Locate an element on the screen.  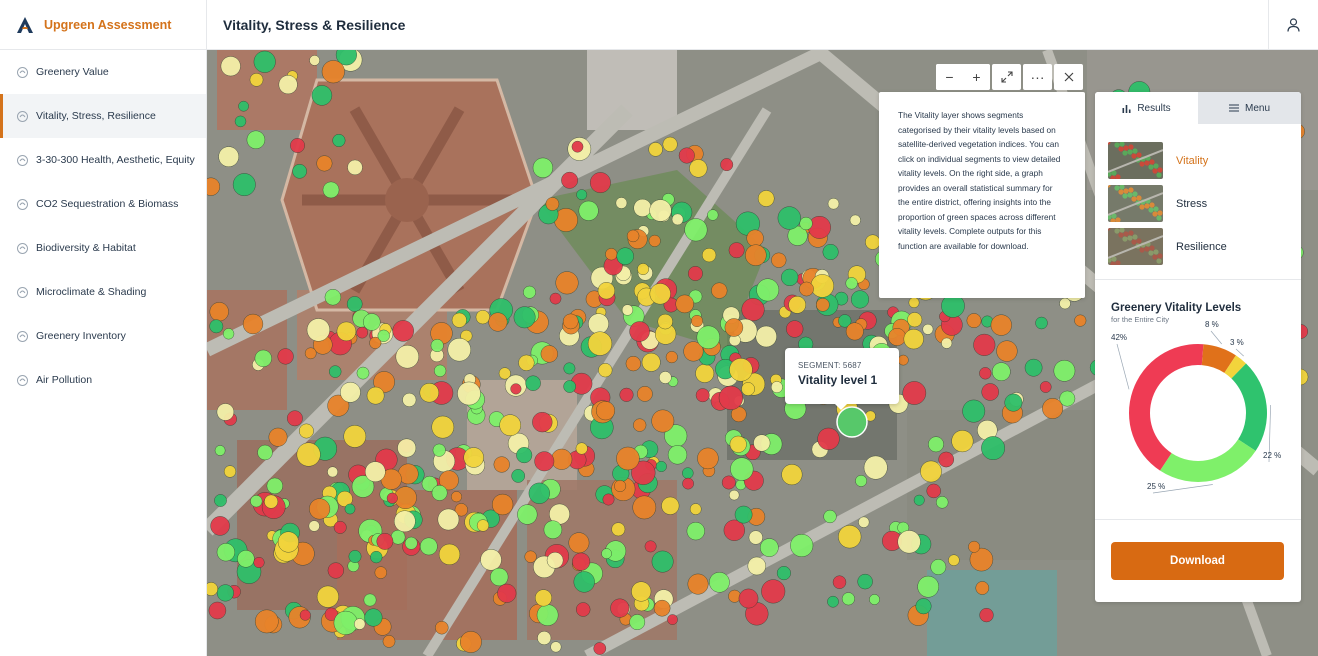
sidebar-item-5: Microclimate & Shading is located at coordinates (103, 292).